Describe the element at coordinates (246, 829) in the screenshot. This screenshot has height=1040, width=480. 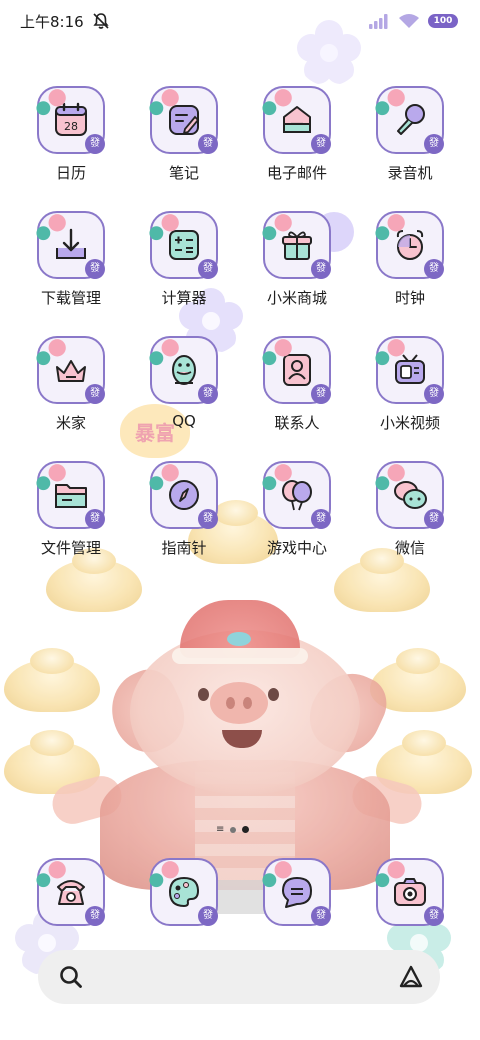
I see `page-dot-active` at that location.